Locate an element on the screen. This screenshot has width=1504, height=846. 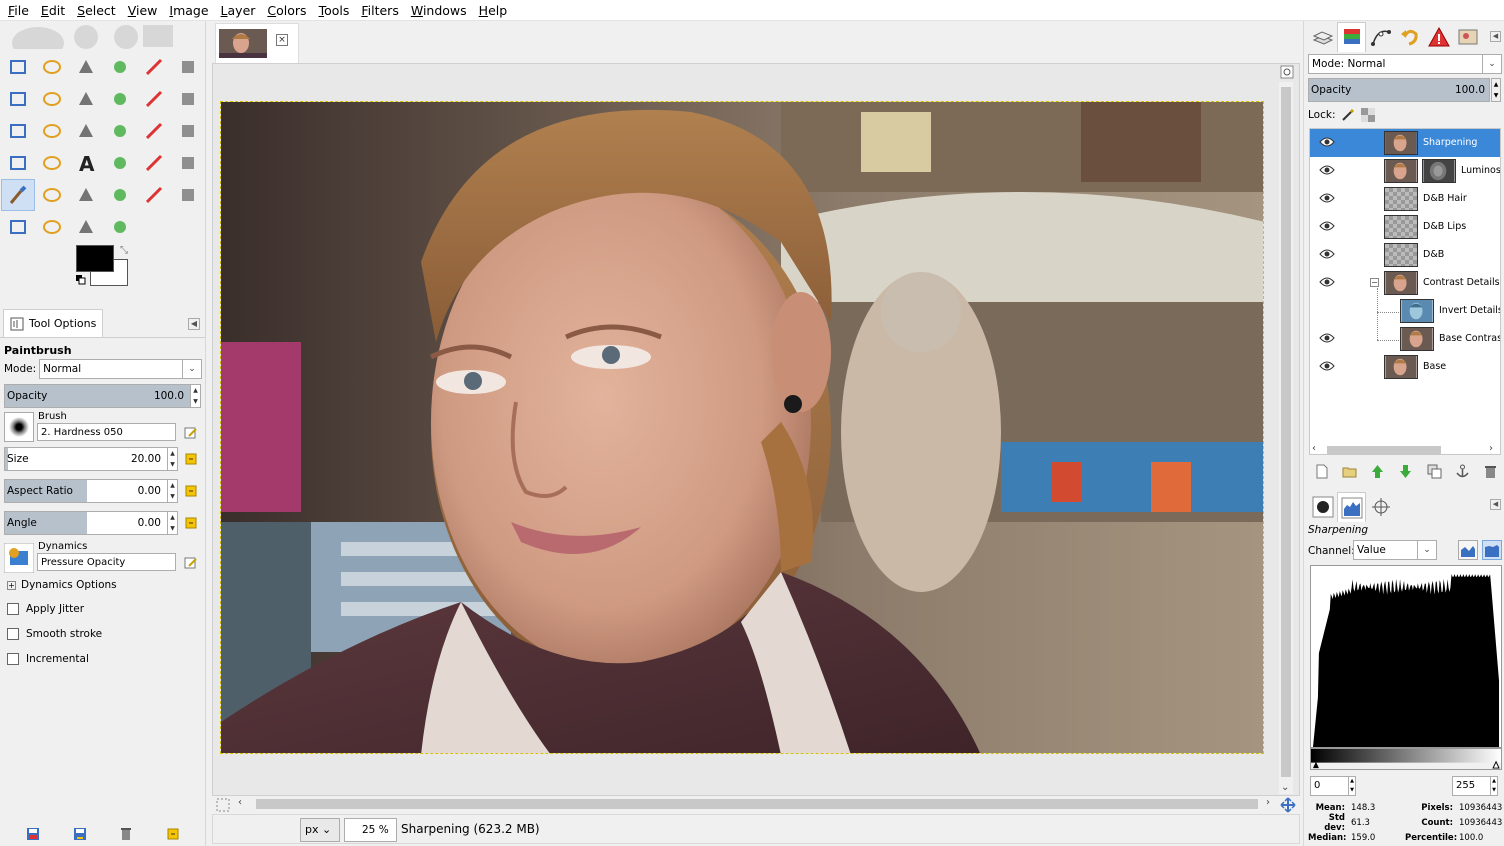
edit-dynamics-icon is located at coordinates (191, 563).